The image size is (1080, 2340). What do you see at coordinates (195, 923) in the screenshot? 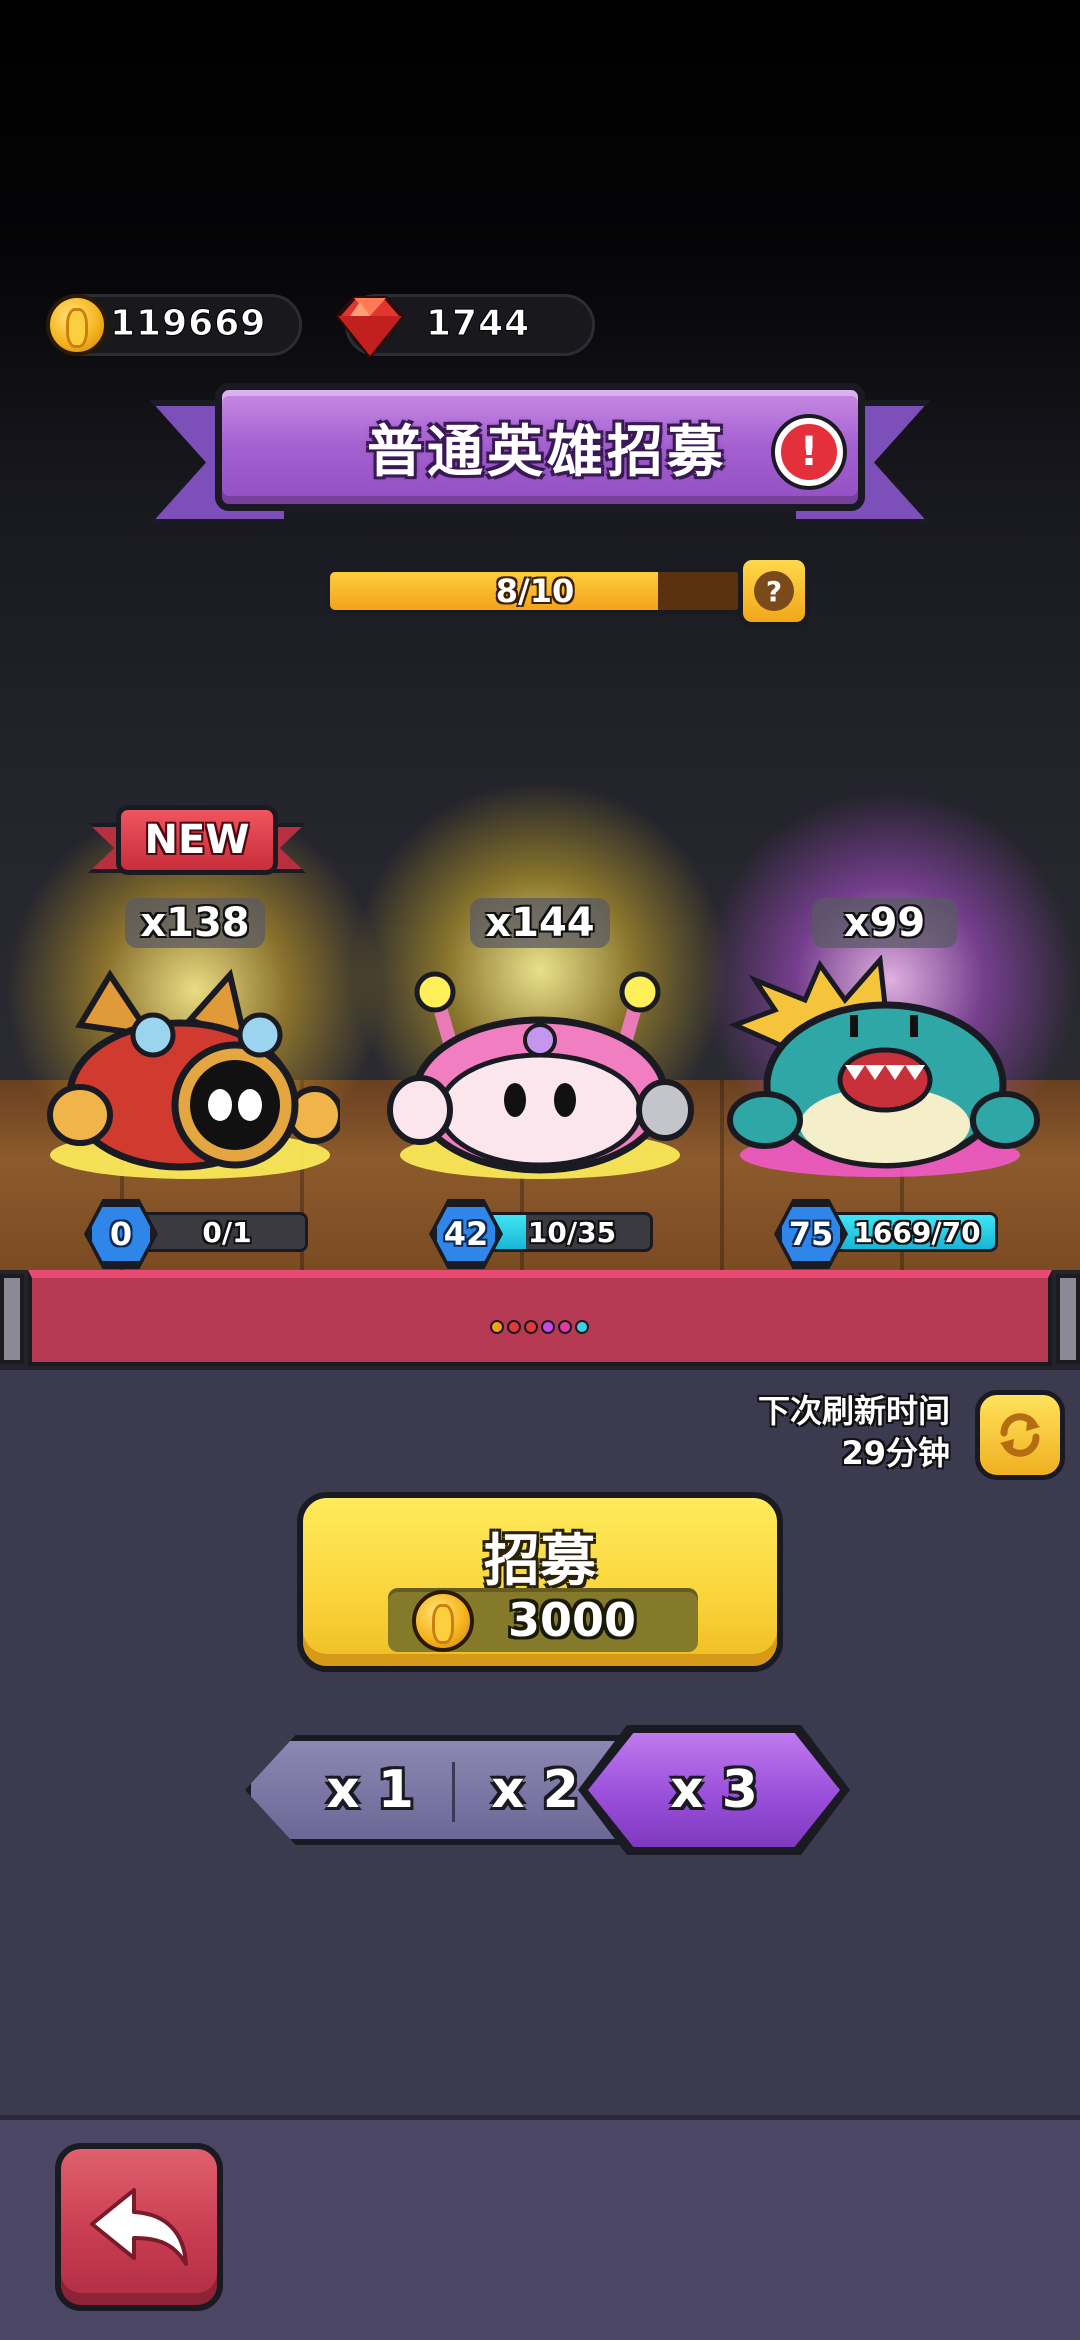
I see `hero-count-1: x138` at bounding box center [195, 923].